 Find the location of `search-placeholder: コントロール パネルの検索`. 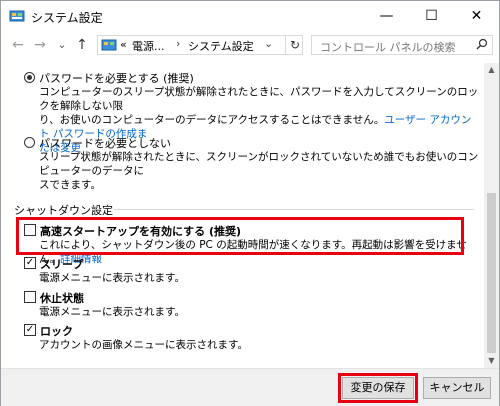

search-placeholder: コントロール パネルの検索 is located at coordinates (388, 47).